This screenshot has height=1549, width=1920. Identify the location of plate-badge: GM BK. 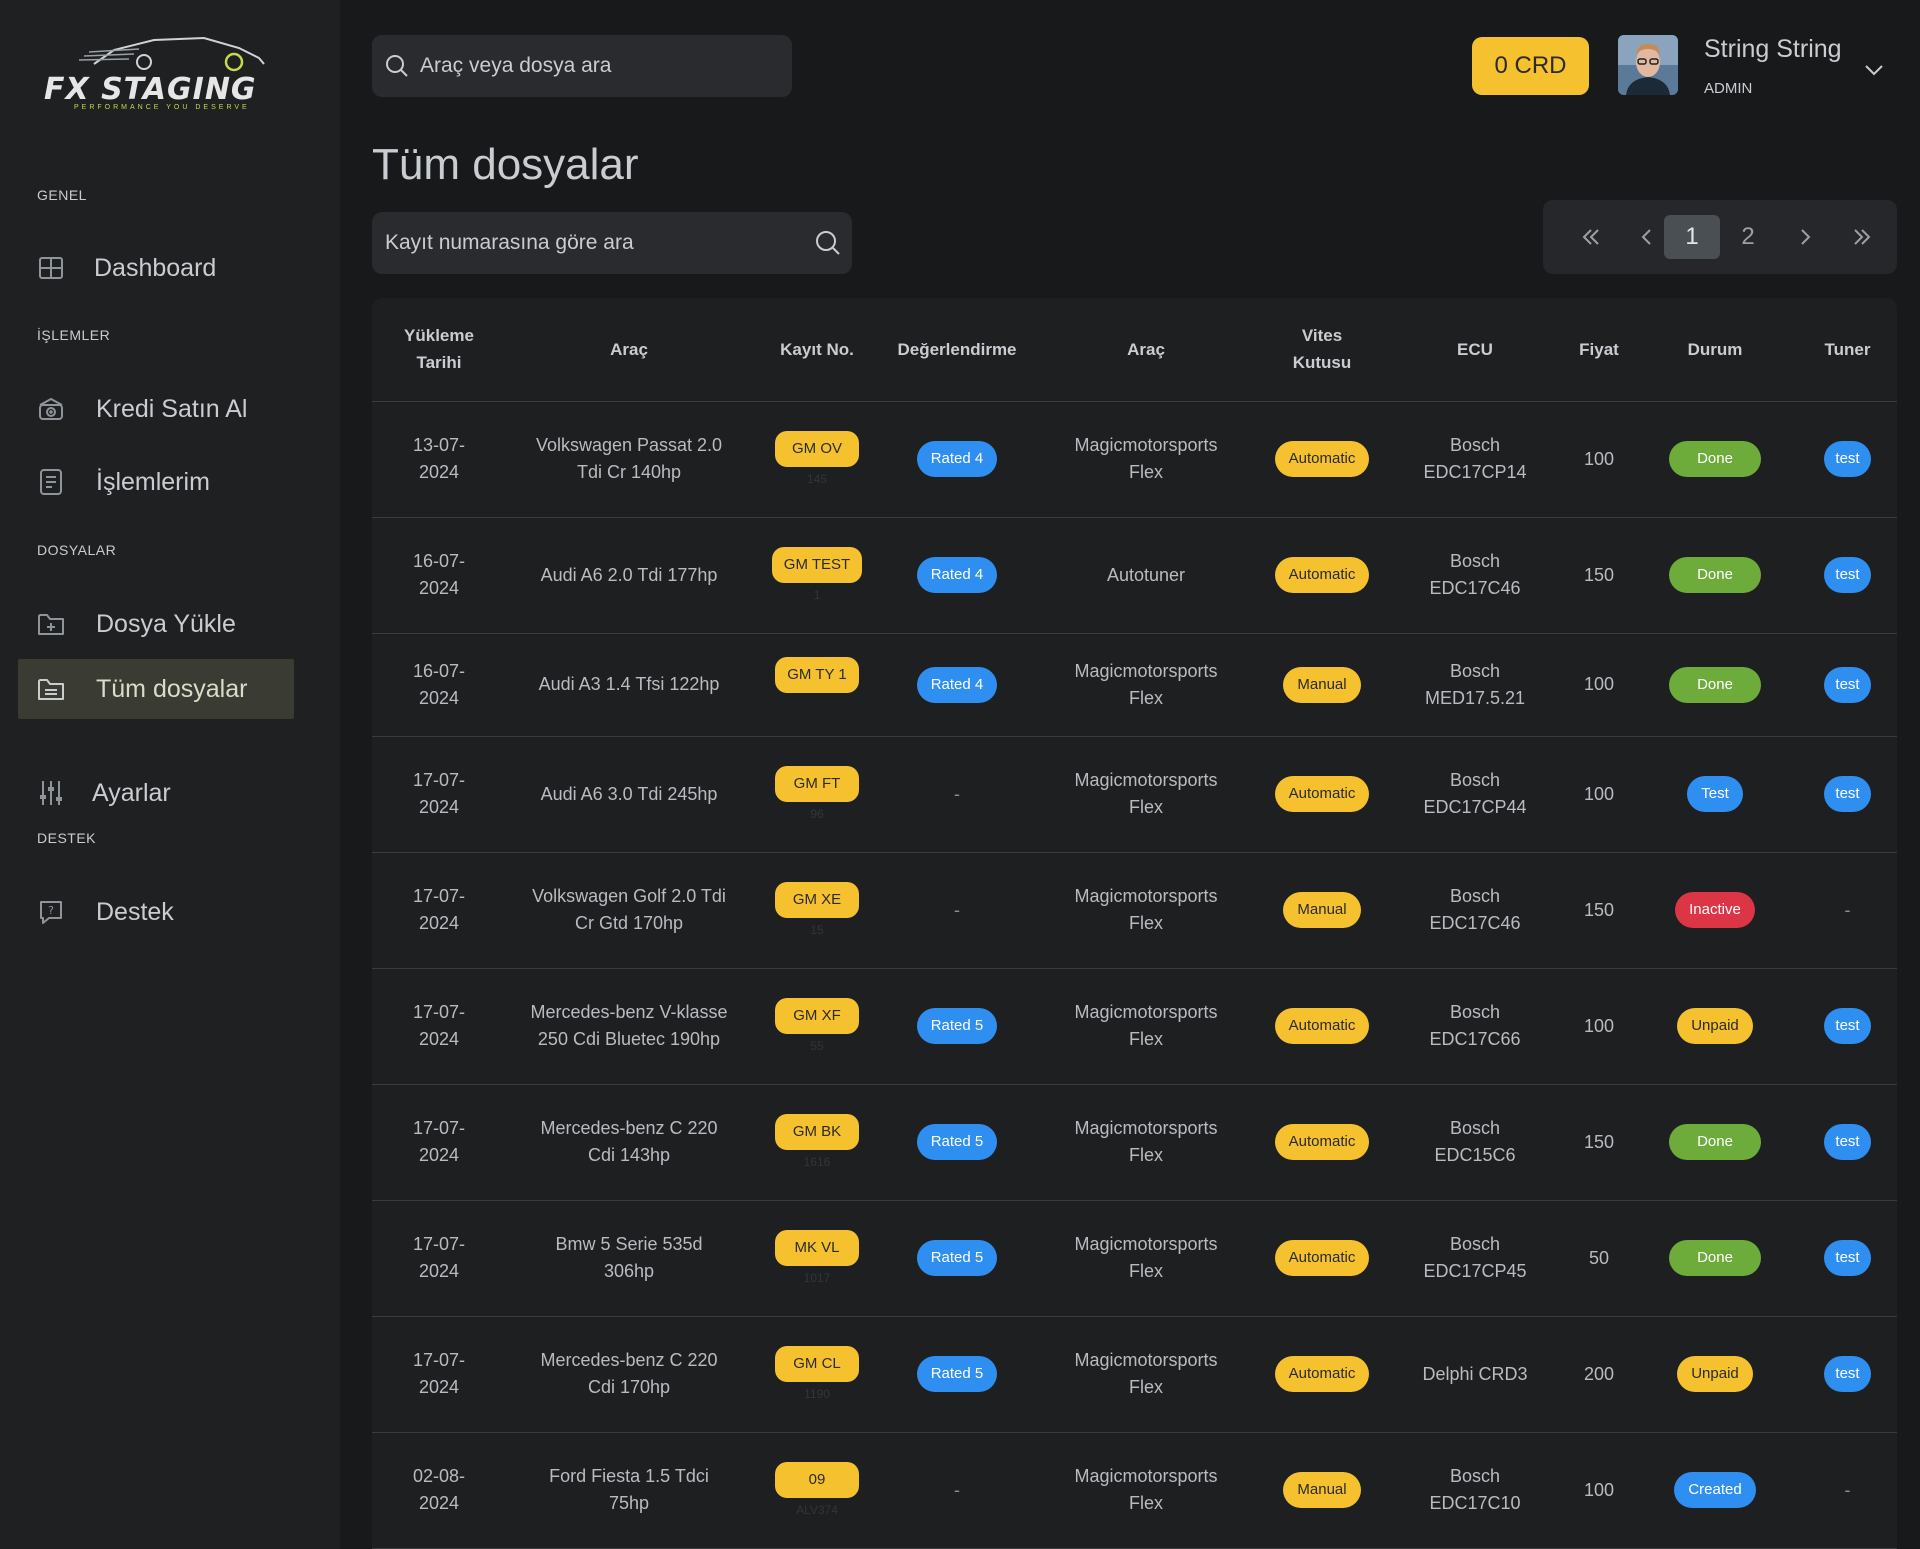
(817, 1132).